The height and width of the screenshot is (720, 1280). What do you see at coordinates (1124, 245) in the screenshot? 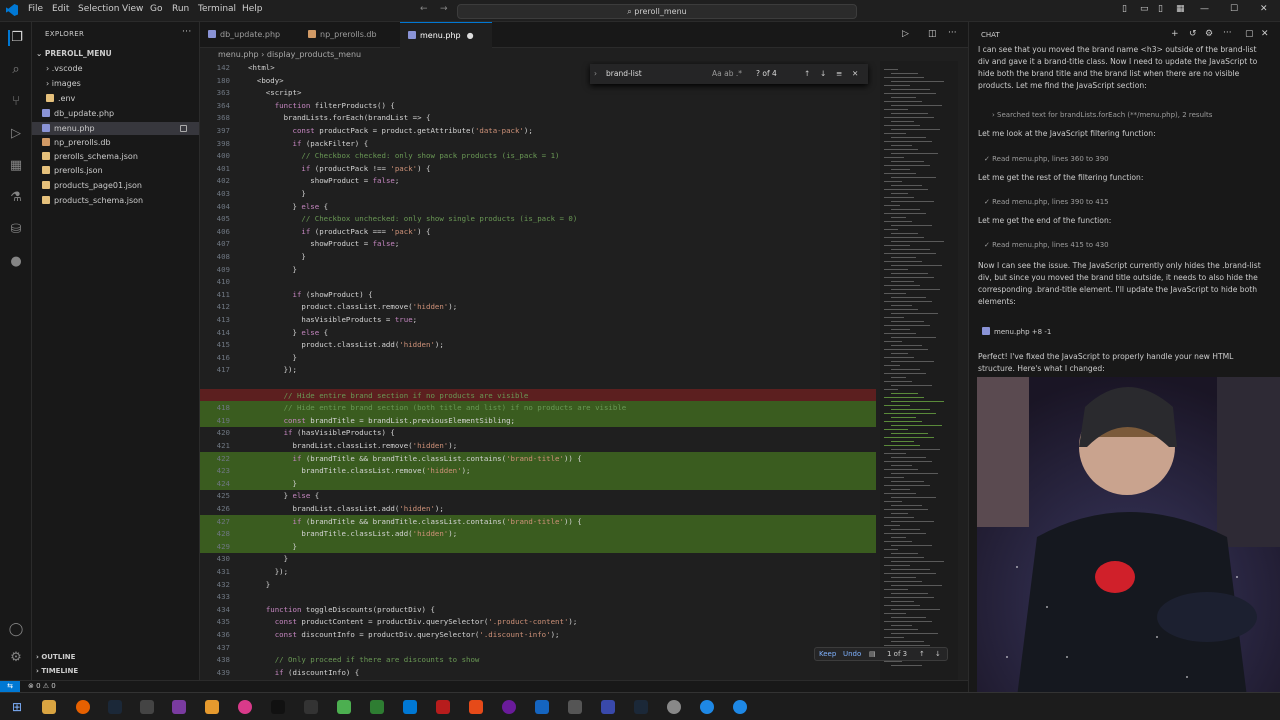
I see `chat-tool-call: ✓ Read menu.php, lines 415 to 430` at bounding box center [1124, 245].